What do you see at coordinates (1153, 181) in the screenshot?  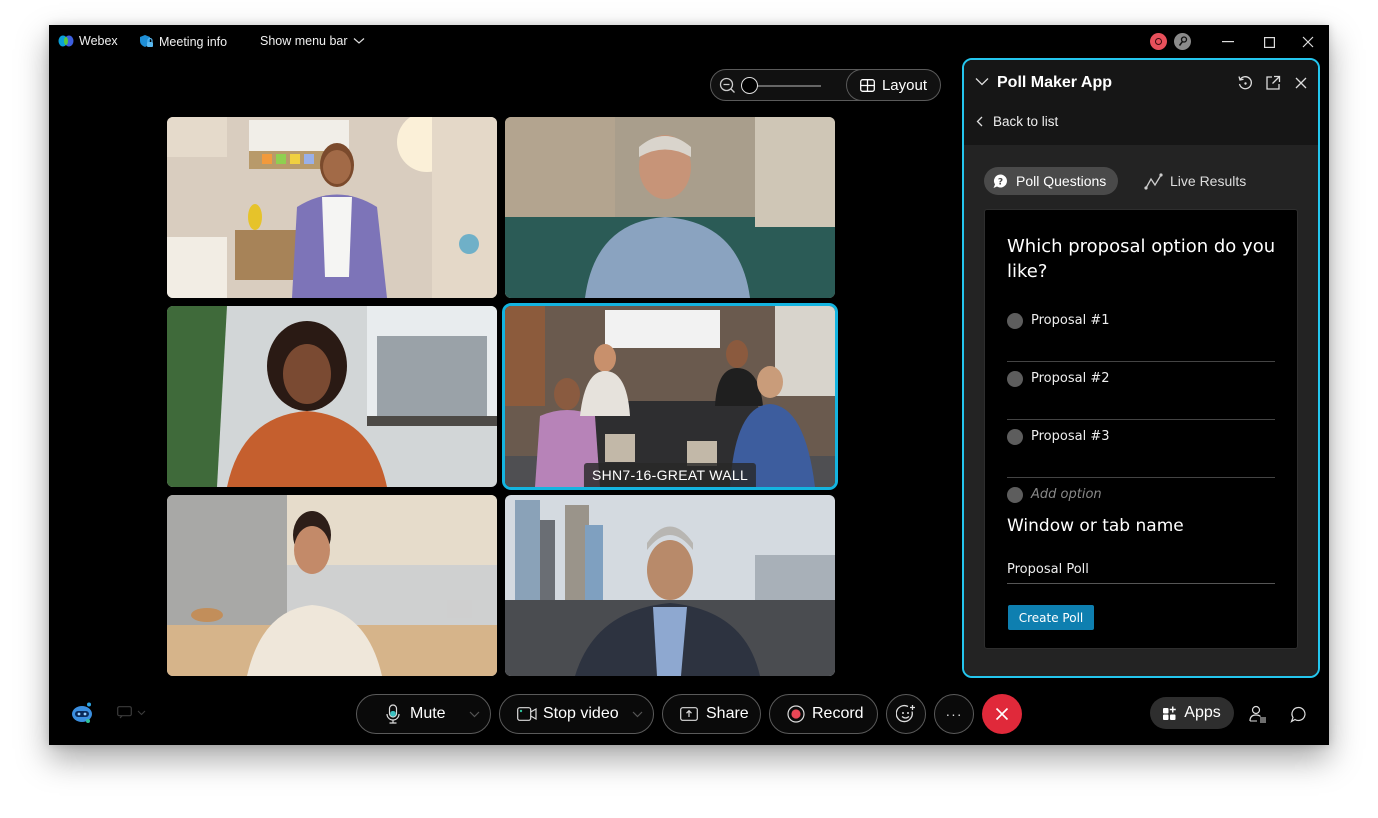 I see `line-chart-icon` at bounding box center [1153, 181].